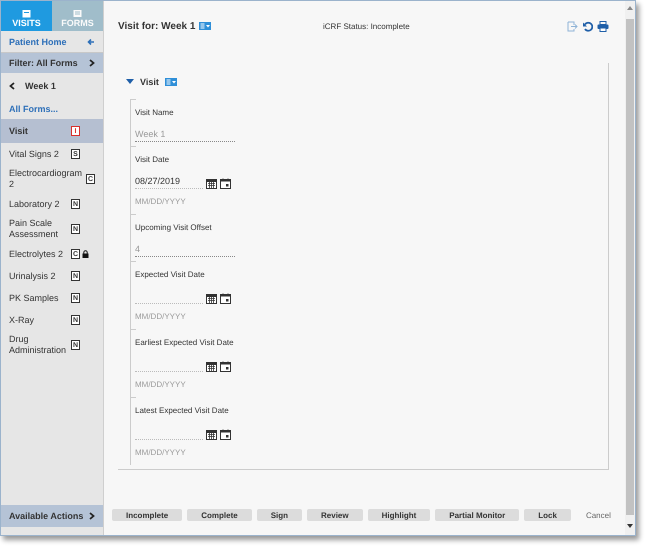  Describe the element at coordinates (335, 515) in the screenshot. I see `action-button: Review` at that location.